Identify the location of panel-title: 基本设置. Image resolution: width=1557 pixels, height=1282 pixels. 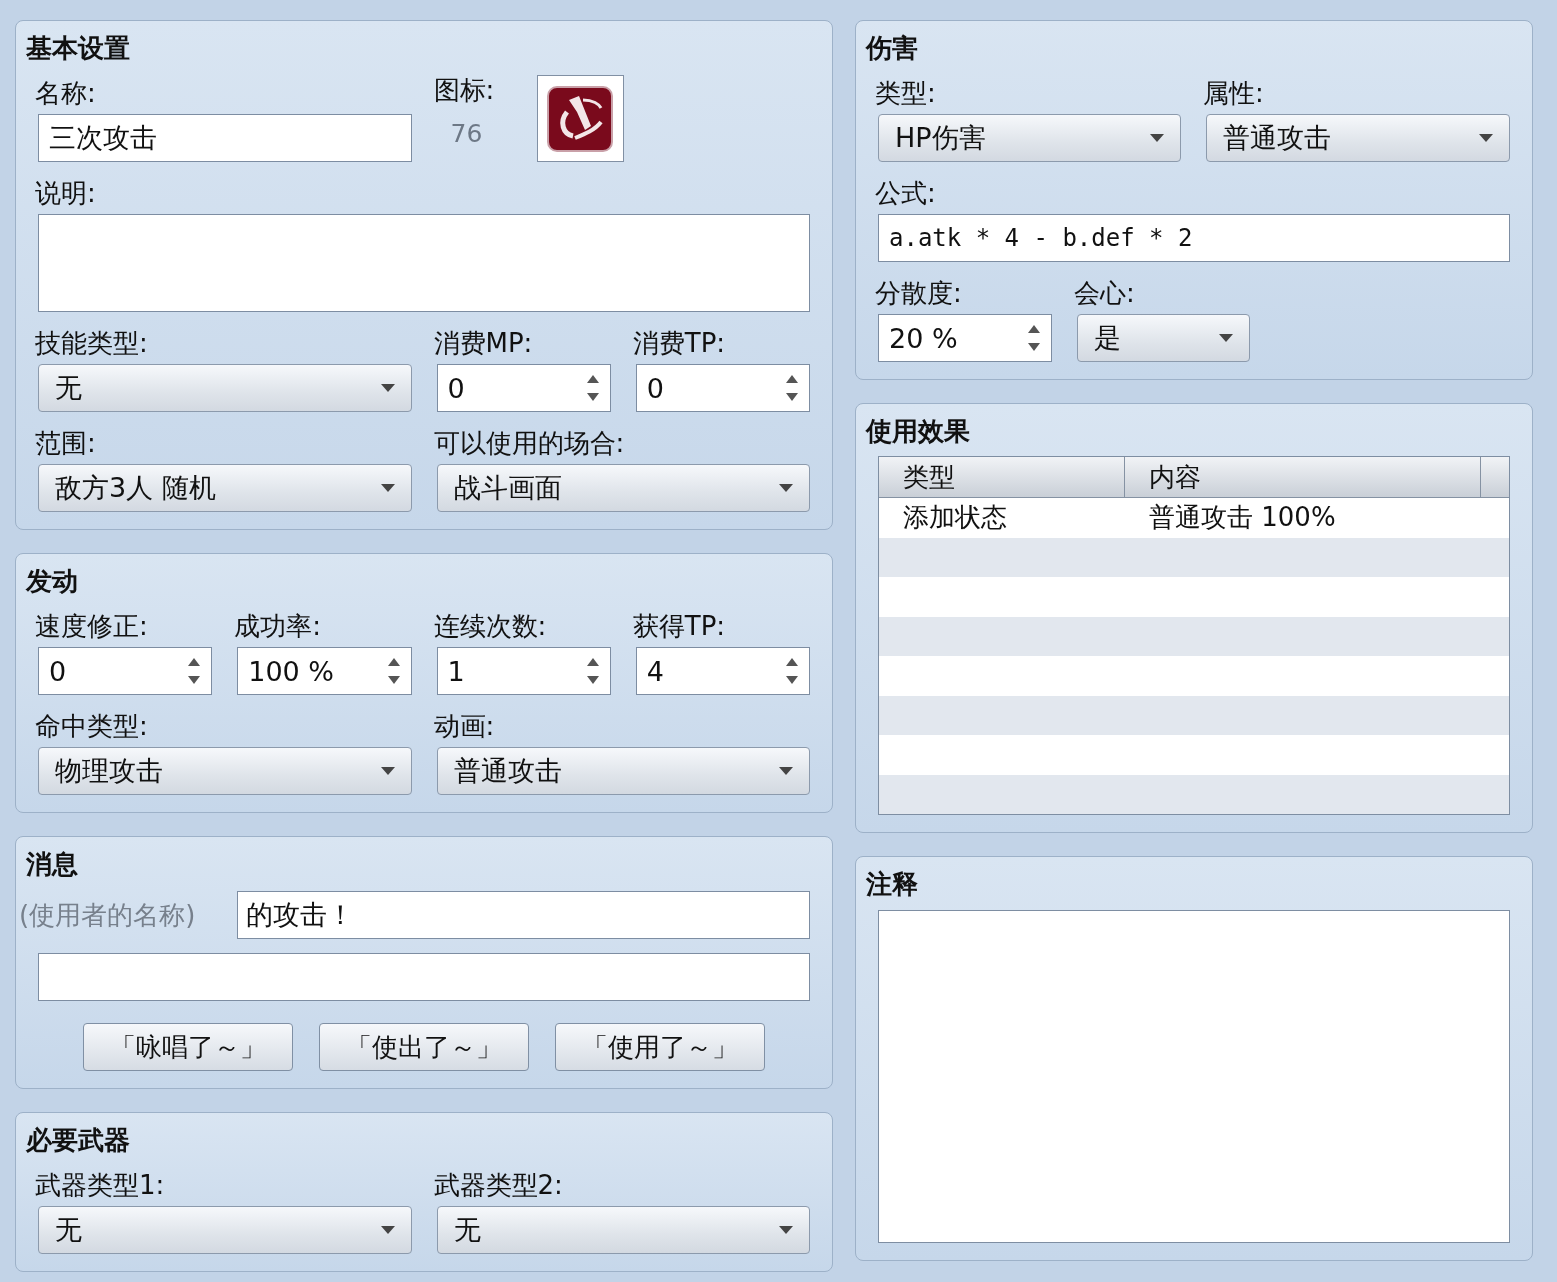
(78, 48).